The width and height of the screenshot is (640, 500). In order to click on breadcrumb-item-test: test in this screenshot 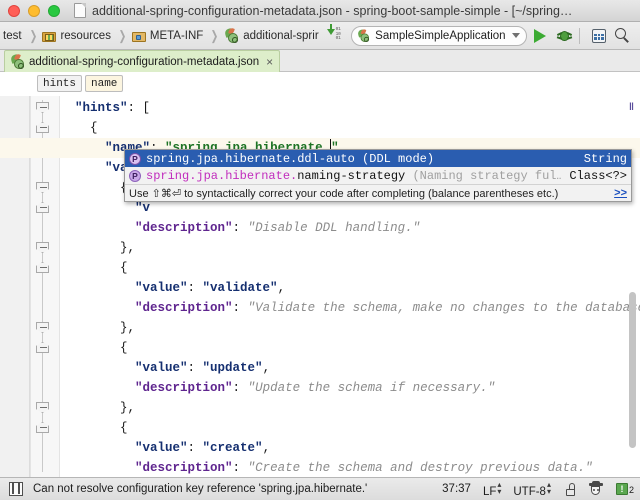, I will do `click(12, 35)`.